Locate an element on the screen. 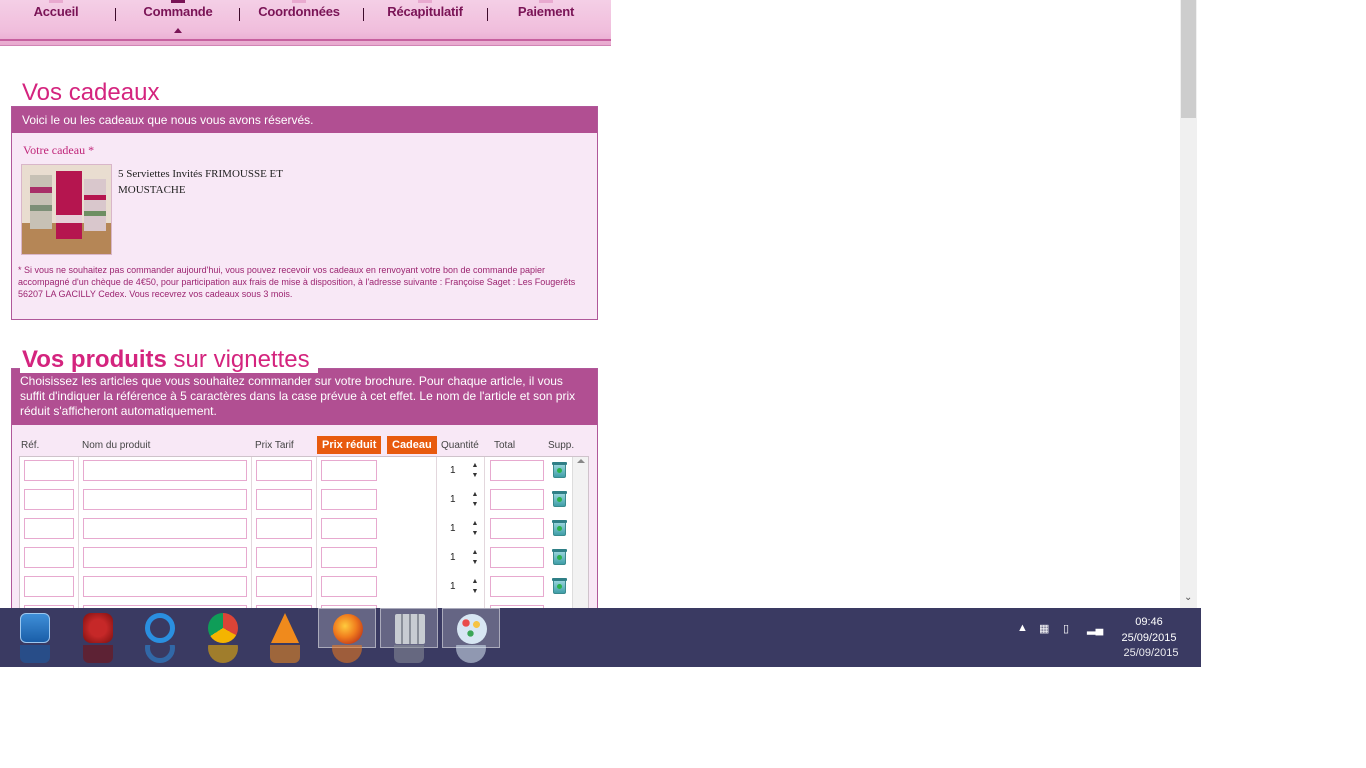 Image resolution: width=1366 pixels, height=768 pixels. taskbar-firefox is located at coordinates (347, 628).